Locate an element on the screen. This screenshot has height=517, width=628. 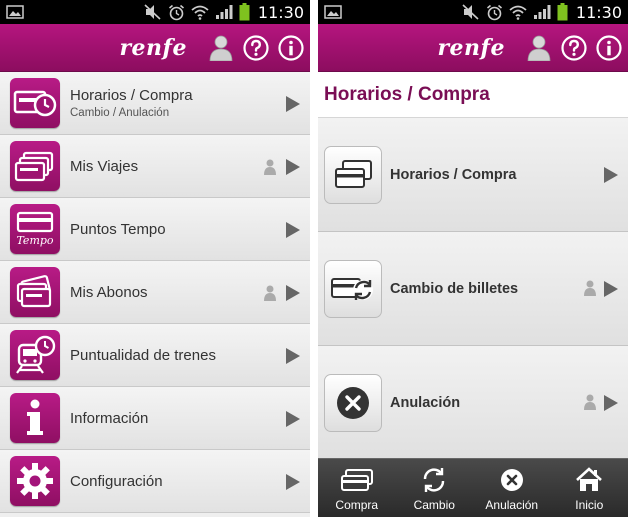
option-cambio-billetes: Cambio de billetes is located at coordinates (473, 289).